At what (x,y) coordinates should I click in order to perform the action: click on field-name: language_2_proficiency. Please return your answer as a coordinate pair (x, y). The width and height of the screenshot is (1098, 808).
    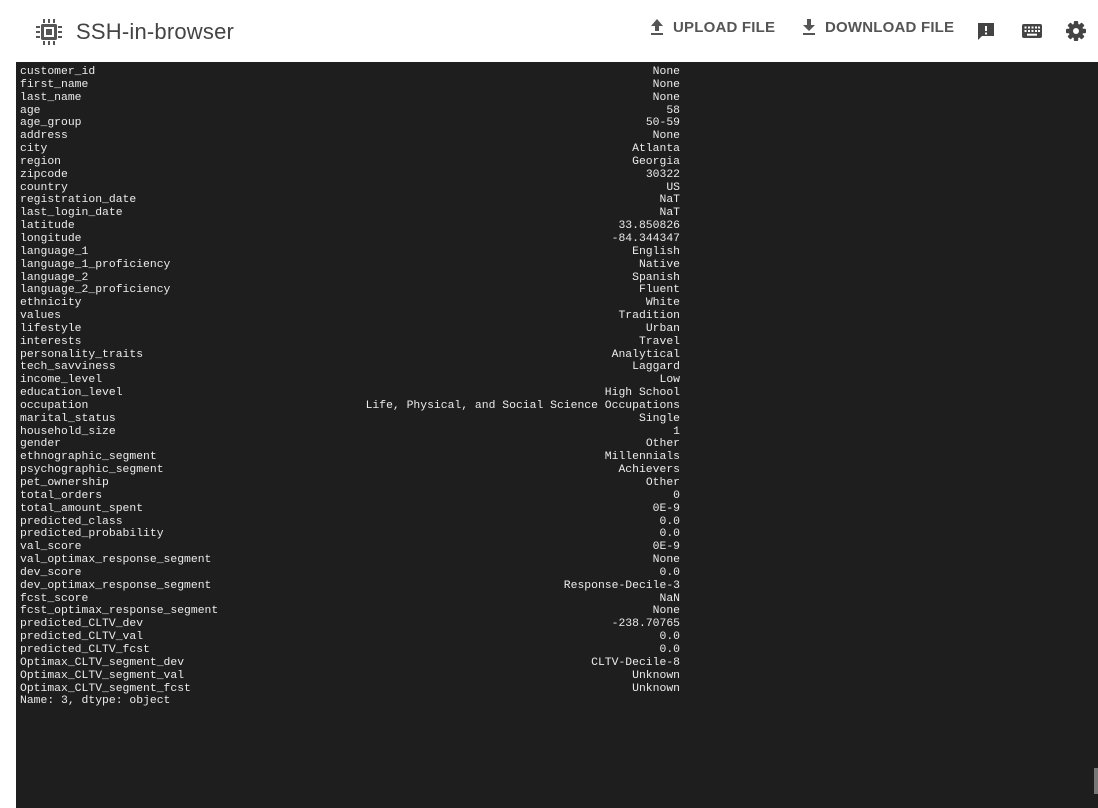
    Looking at the image, I should click on (95, 290).